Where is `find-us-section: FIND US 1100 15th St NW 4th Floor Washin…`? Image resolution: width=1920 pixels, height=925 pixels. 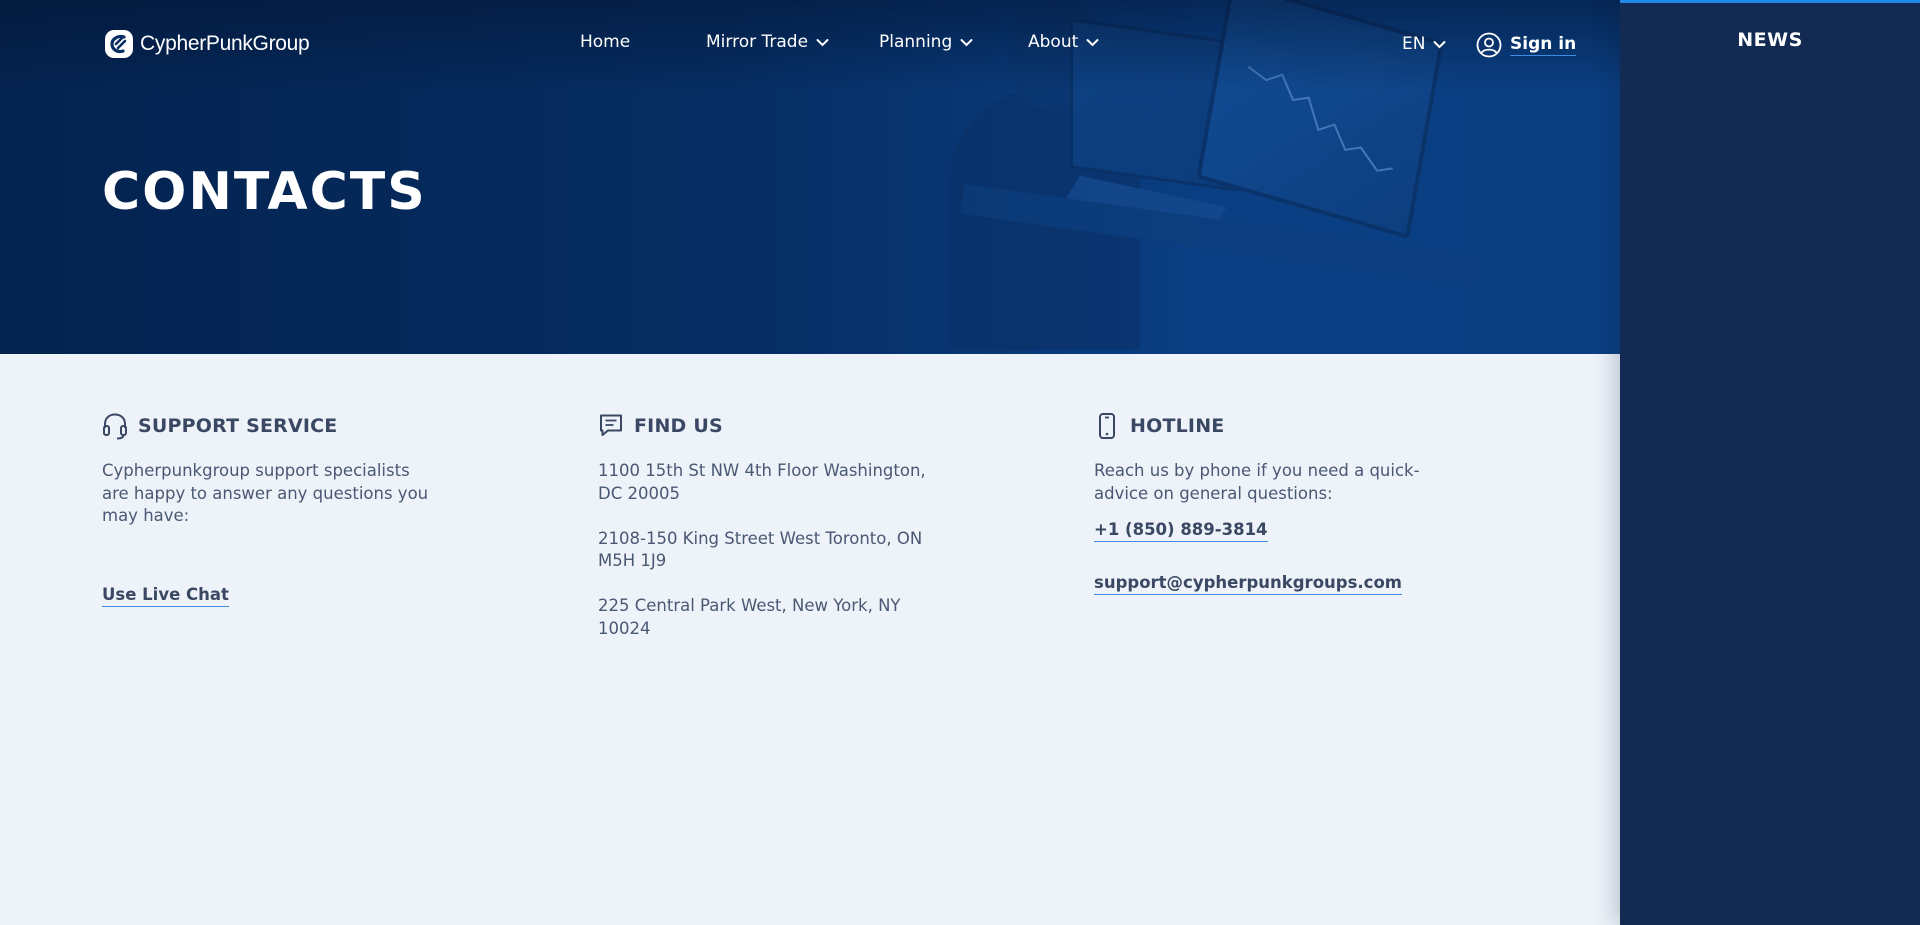 find-us-section: FIND US 1100 15th St NW 4th Floor Washin… is located at coordinates (798, 537).